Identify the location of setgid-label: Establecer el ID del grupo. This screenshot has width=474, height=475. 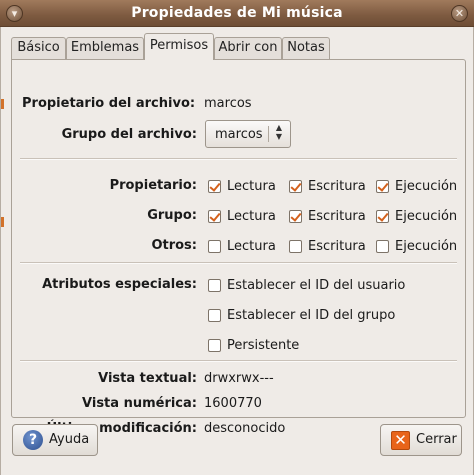
(311, 315).